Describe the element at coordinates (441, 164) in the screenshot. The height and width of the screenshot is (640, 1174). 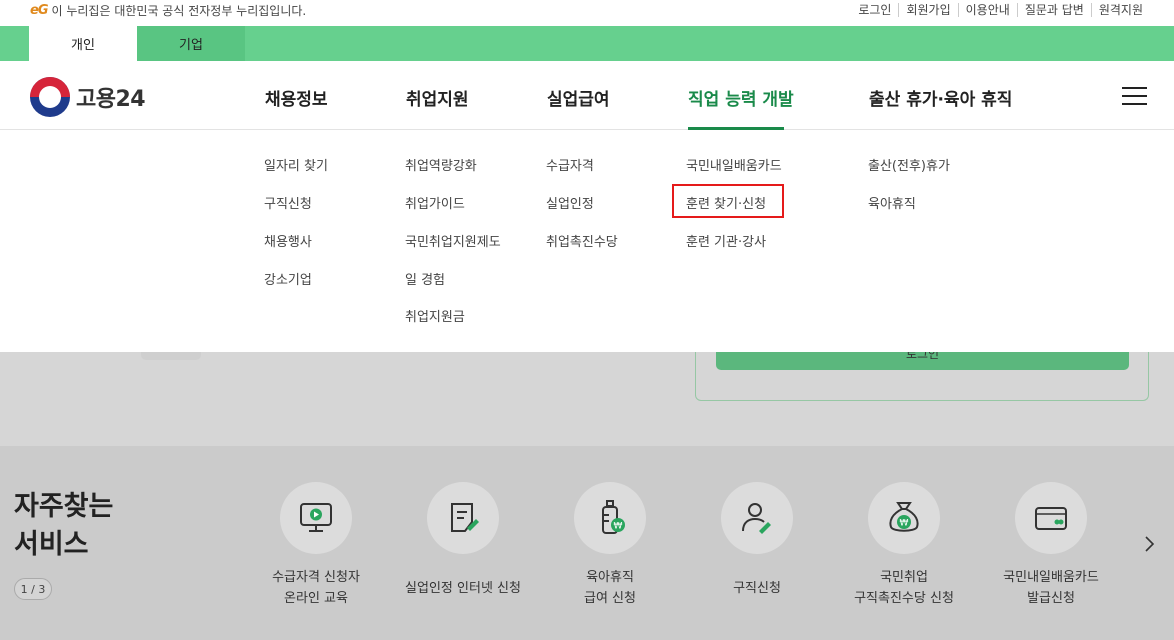
I see `submenu-item: 취업역량강화` at that location.